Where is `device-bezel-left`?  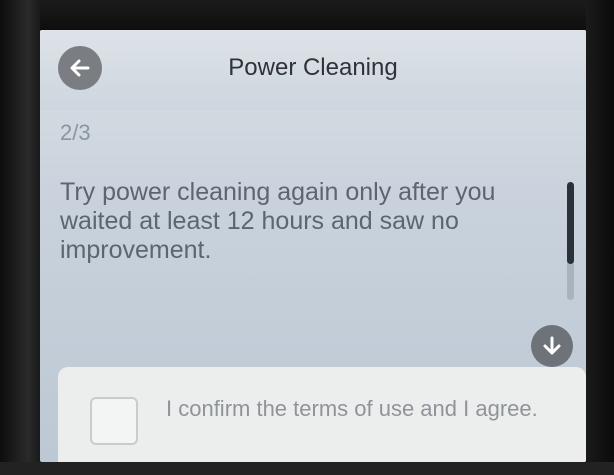 device-bezel-left is located at coordinates (20, 237).